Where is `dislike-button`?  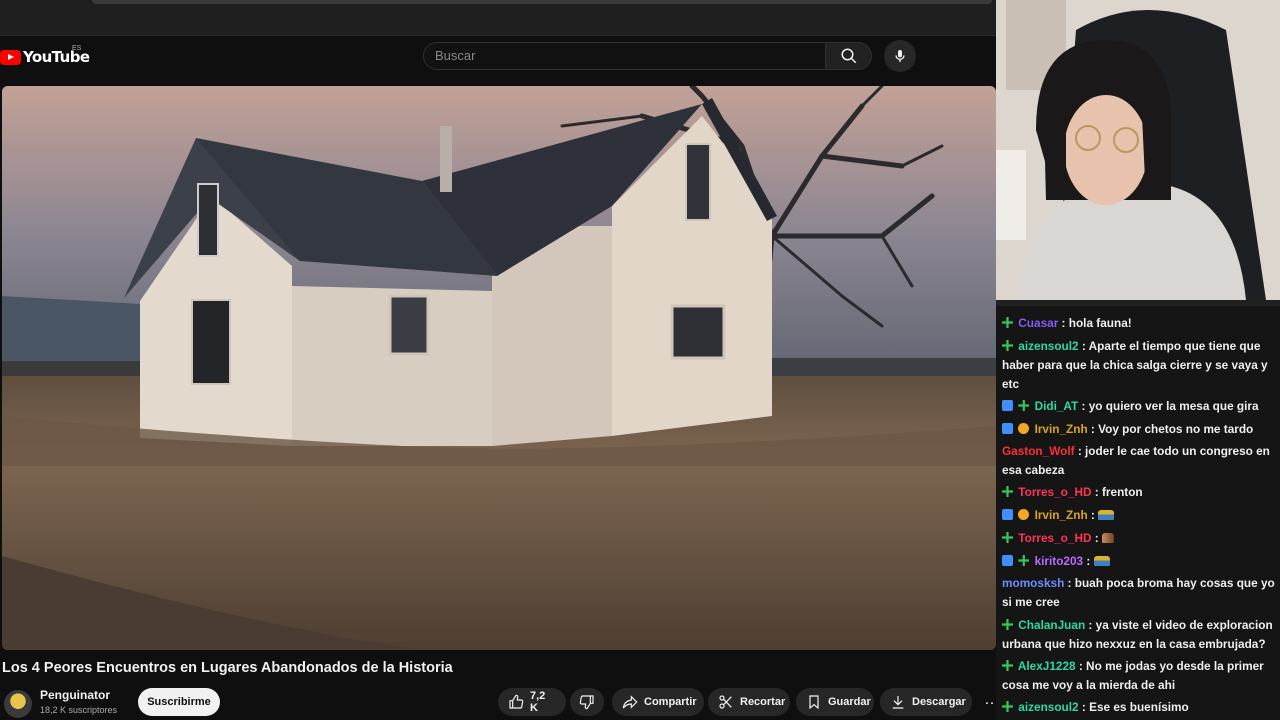 dislike-button is located at coordinates (587, 702).